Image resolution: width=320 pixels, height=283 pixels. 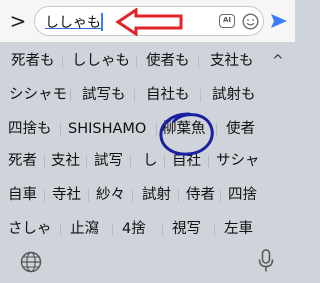 I want to click on candidate-item: し, so click(x=150, y=161).